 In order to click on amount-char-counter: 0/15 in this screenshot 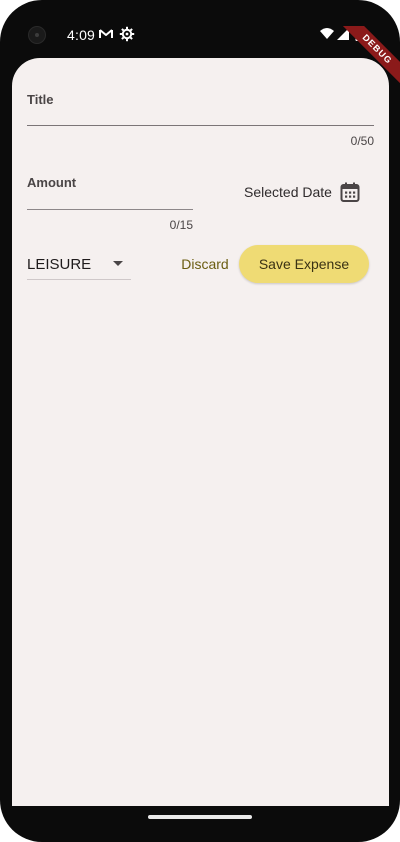, I will do `click(181, 225)`.